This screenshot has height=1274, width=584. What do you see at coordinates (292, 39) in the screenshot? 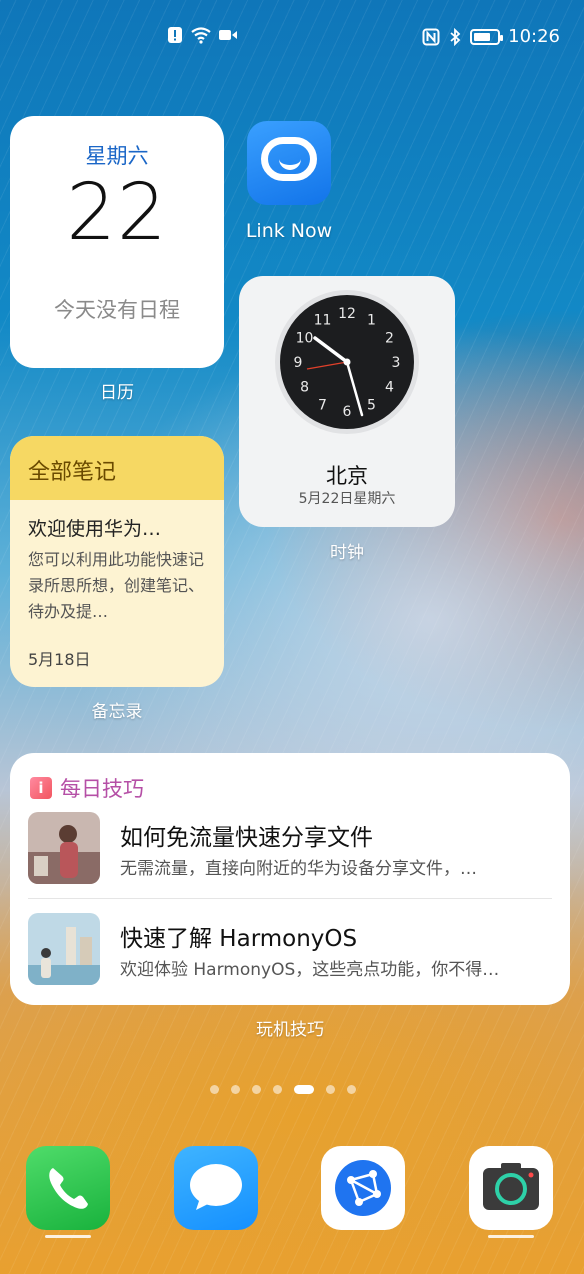
I see `status-bar: 10:26` at bounding box center [292, 39].